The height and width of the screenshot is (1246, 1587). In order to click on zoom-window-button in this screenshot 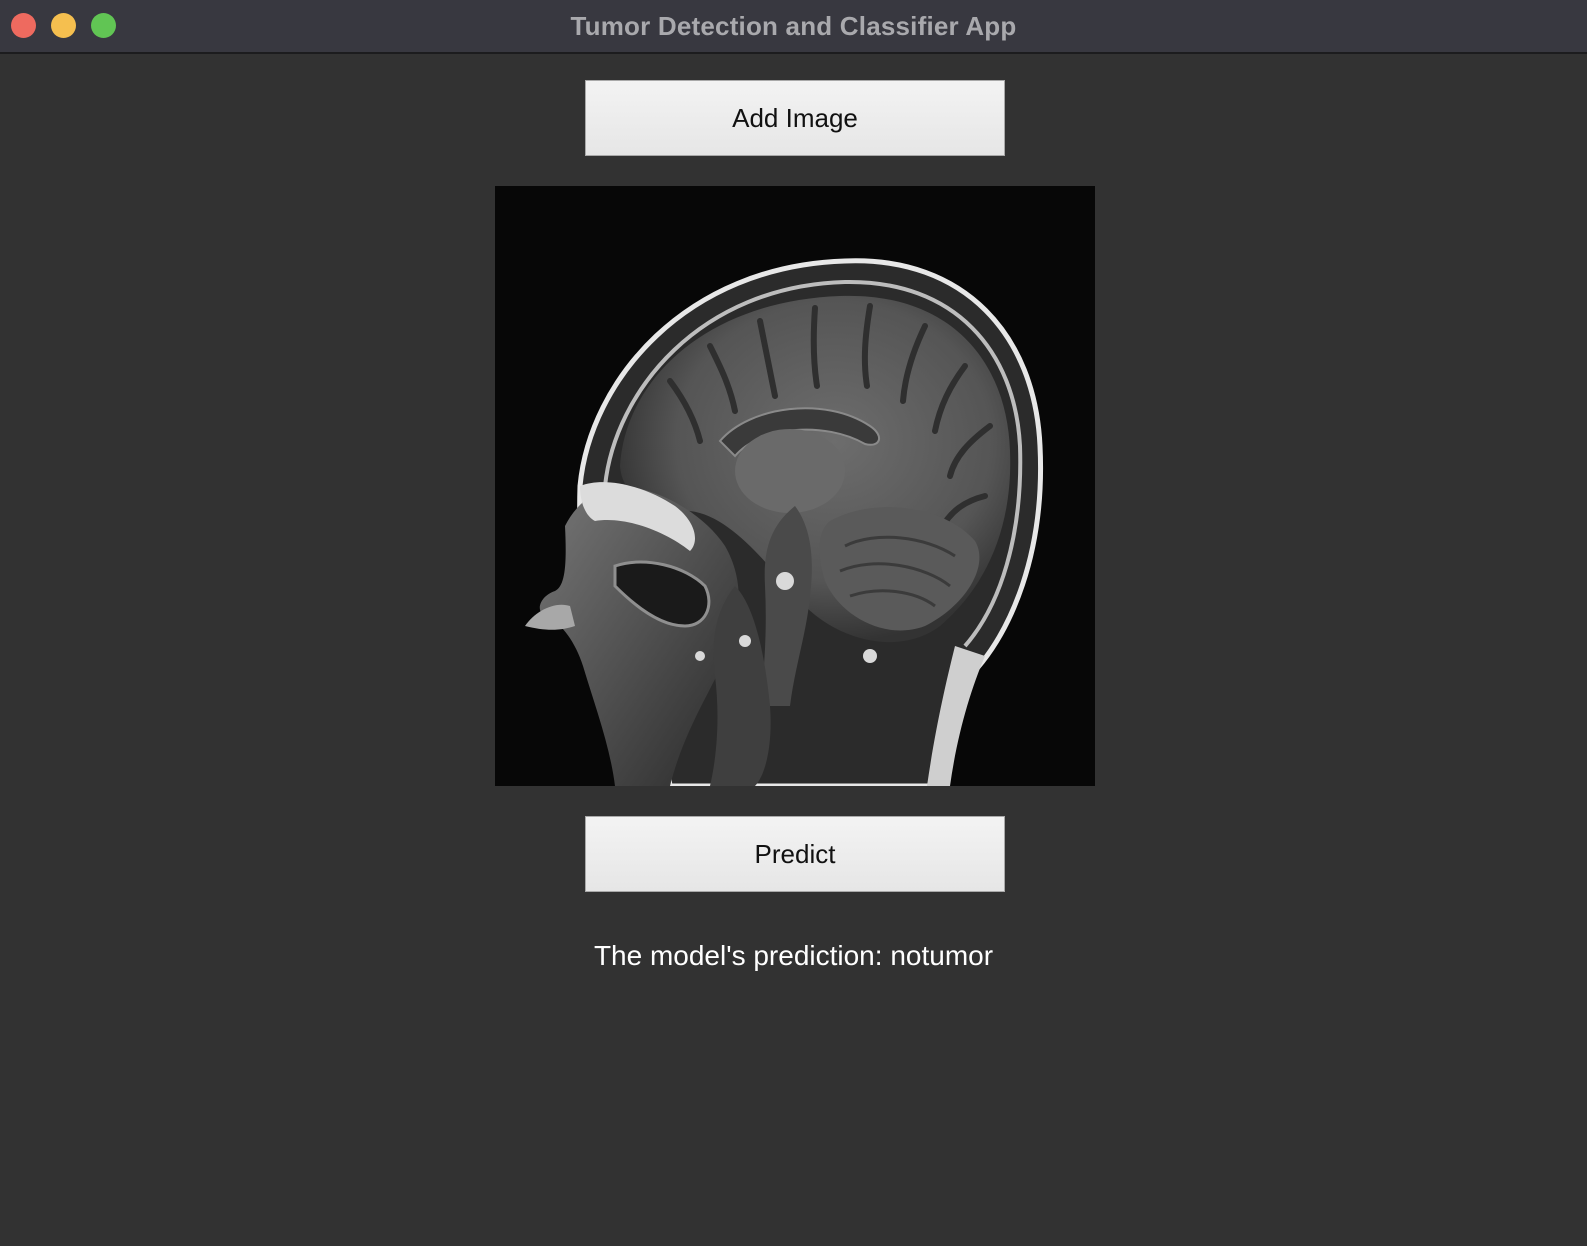, I will do `click(103, 25)`.